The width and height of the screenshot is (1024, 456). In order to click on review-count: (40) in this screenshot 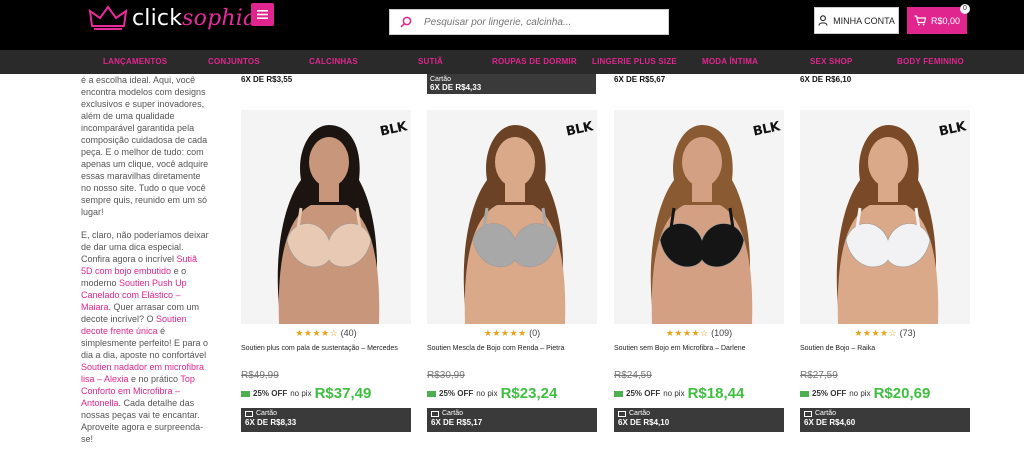, I will do `click(348, 333)`.